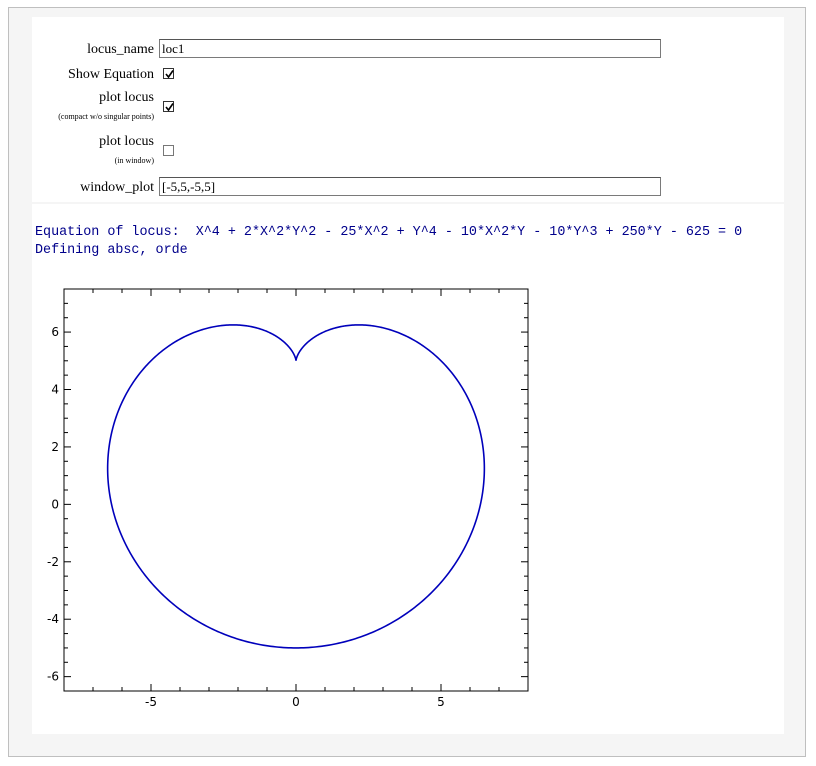  I want to click on plot-locus-compact-checkbox, so click(168, 106).